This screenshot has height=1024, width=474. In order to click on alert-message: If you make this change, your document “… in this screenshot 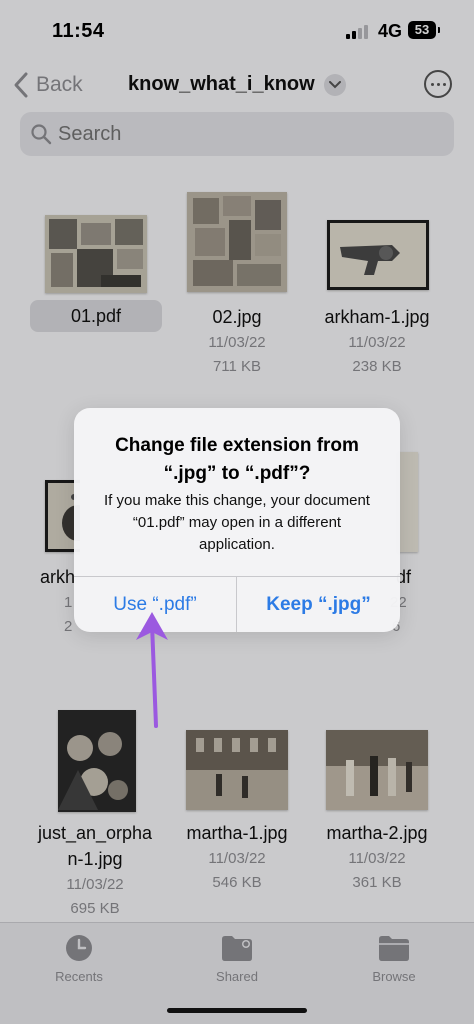, I will do `click(237, 522)`.